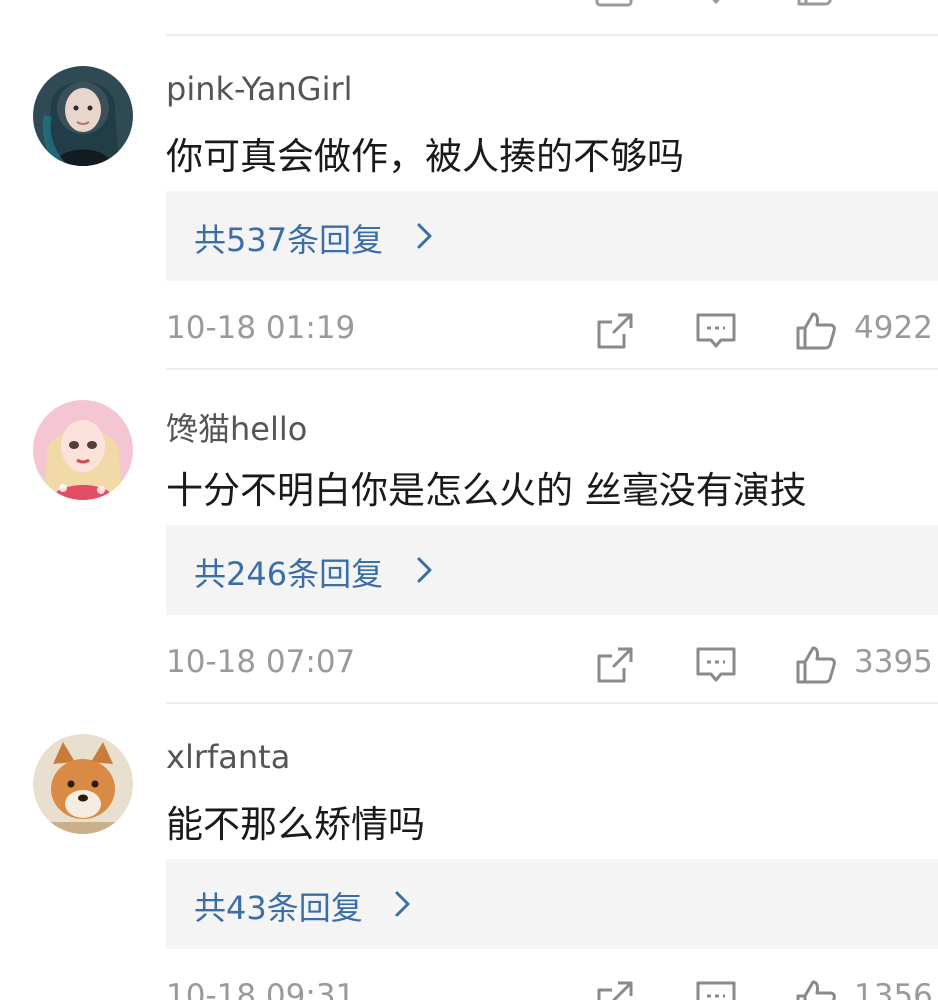  I want to click on username: pink-YanGirl, so click(259, 89).